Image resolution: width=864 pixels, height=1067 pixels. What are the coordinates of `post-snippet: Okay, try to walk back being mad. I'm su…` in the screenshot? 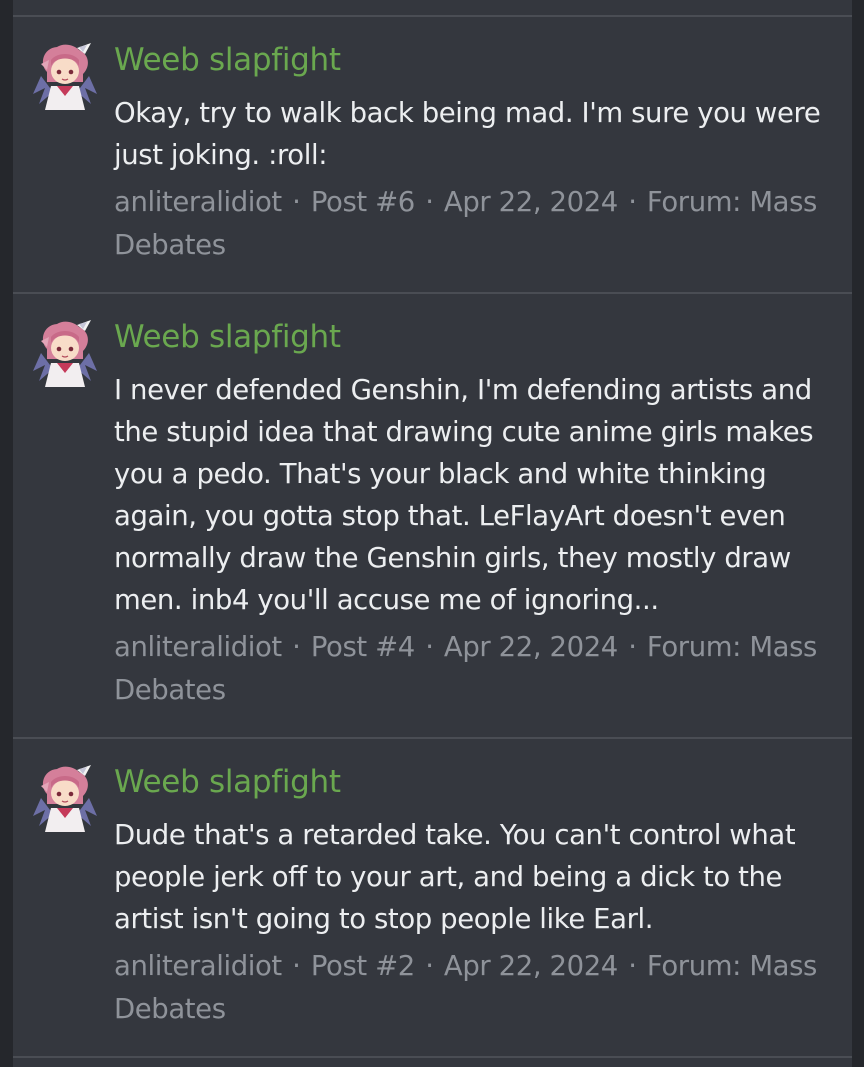 It's located at (479, 134).